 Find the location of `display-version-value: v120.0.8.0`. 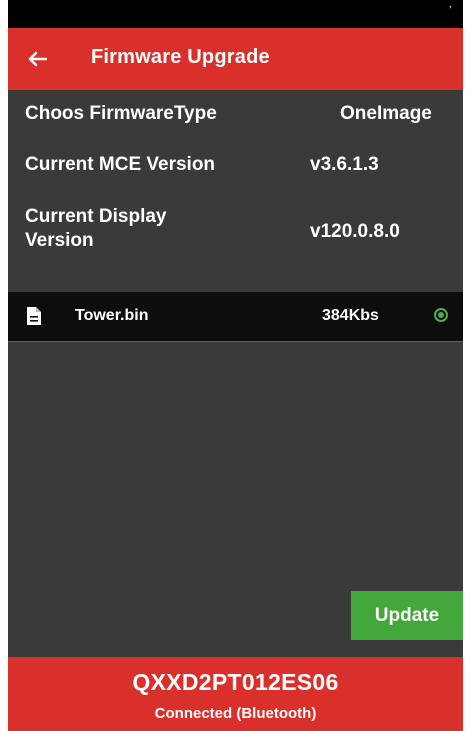

display-version-value: v120.0.8.0 is located at coordinates (355, 231).